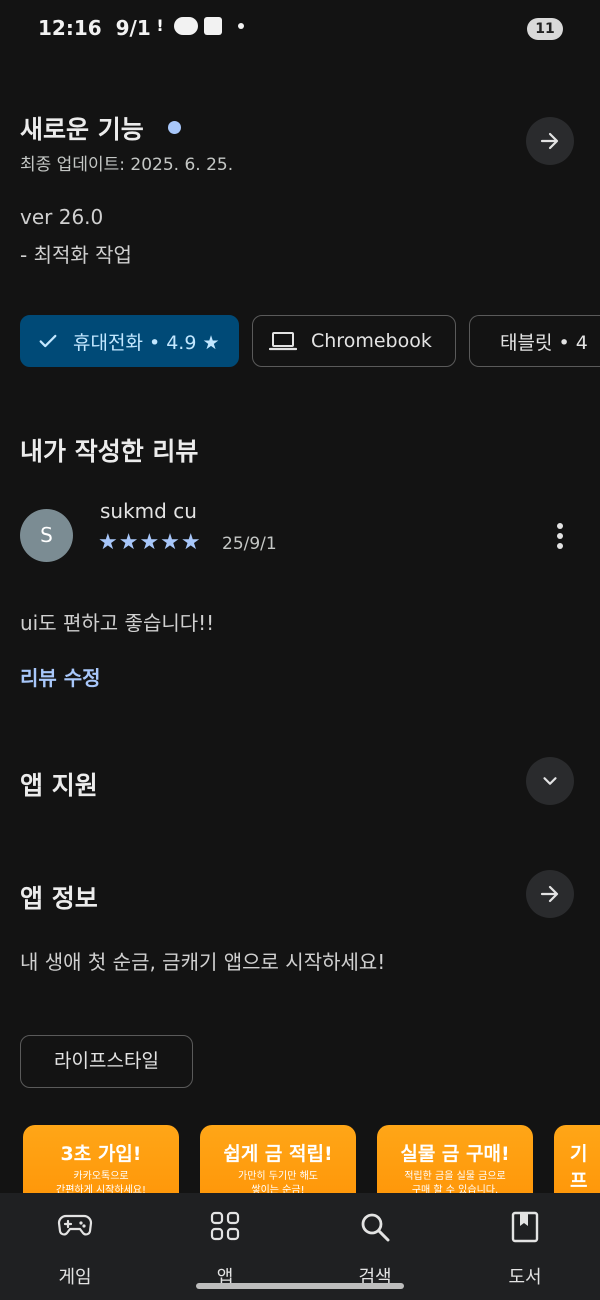 The height and width of the screenshot is (1300, 600). Describe the element at coordinates (60, 676) in the screenshot. I see `edit-review-link: 리뷰 수정` at that location.